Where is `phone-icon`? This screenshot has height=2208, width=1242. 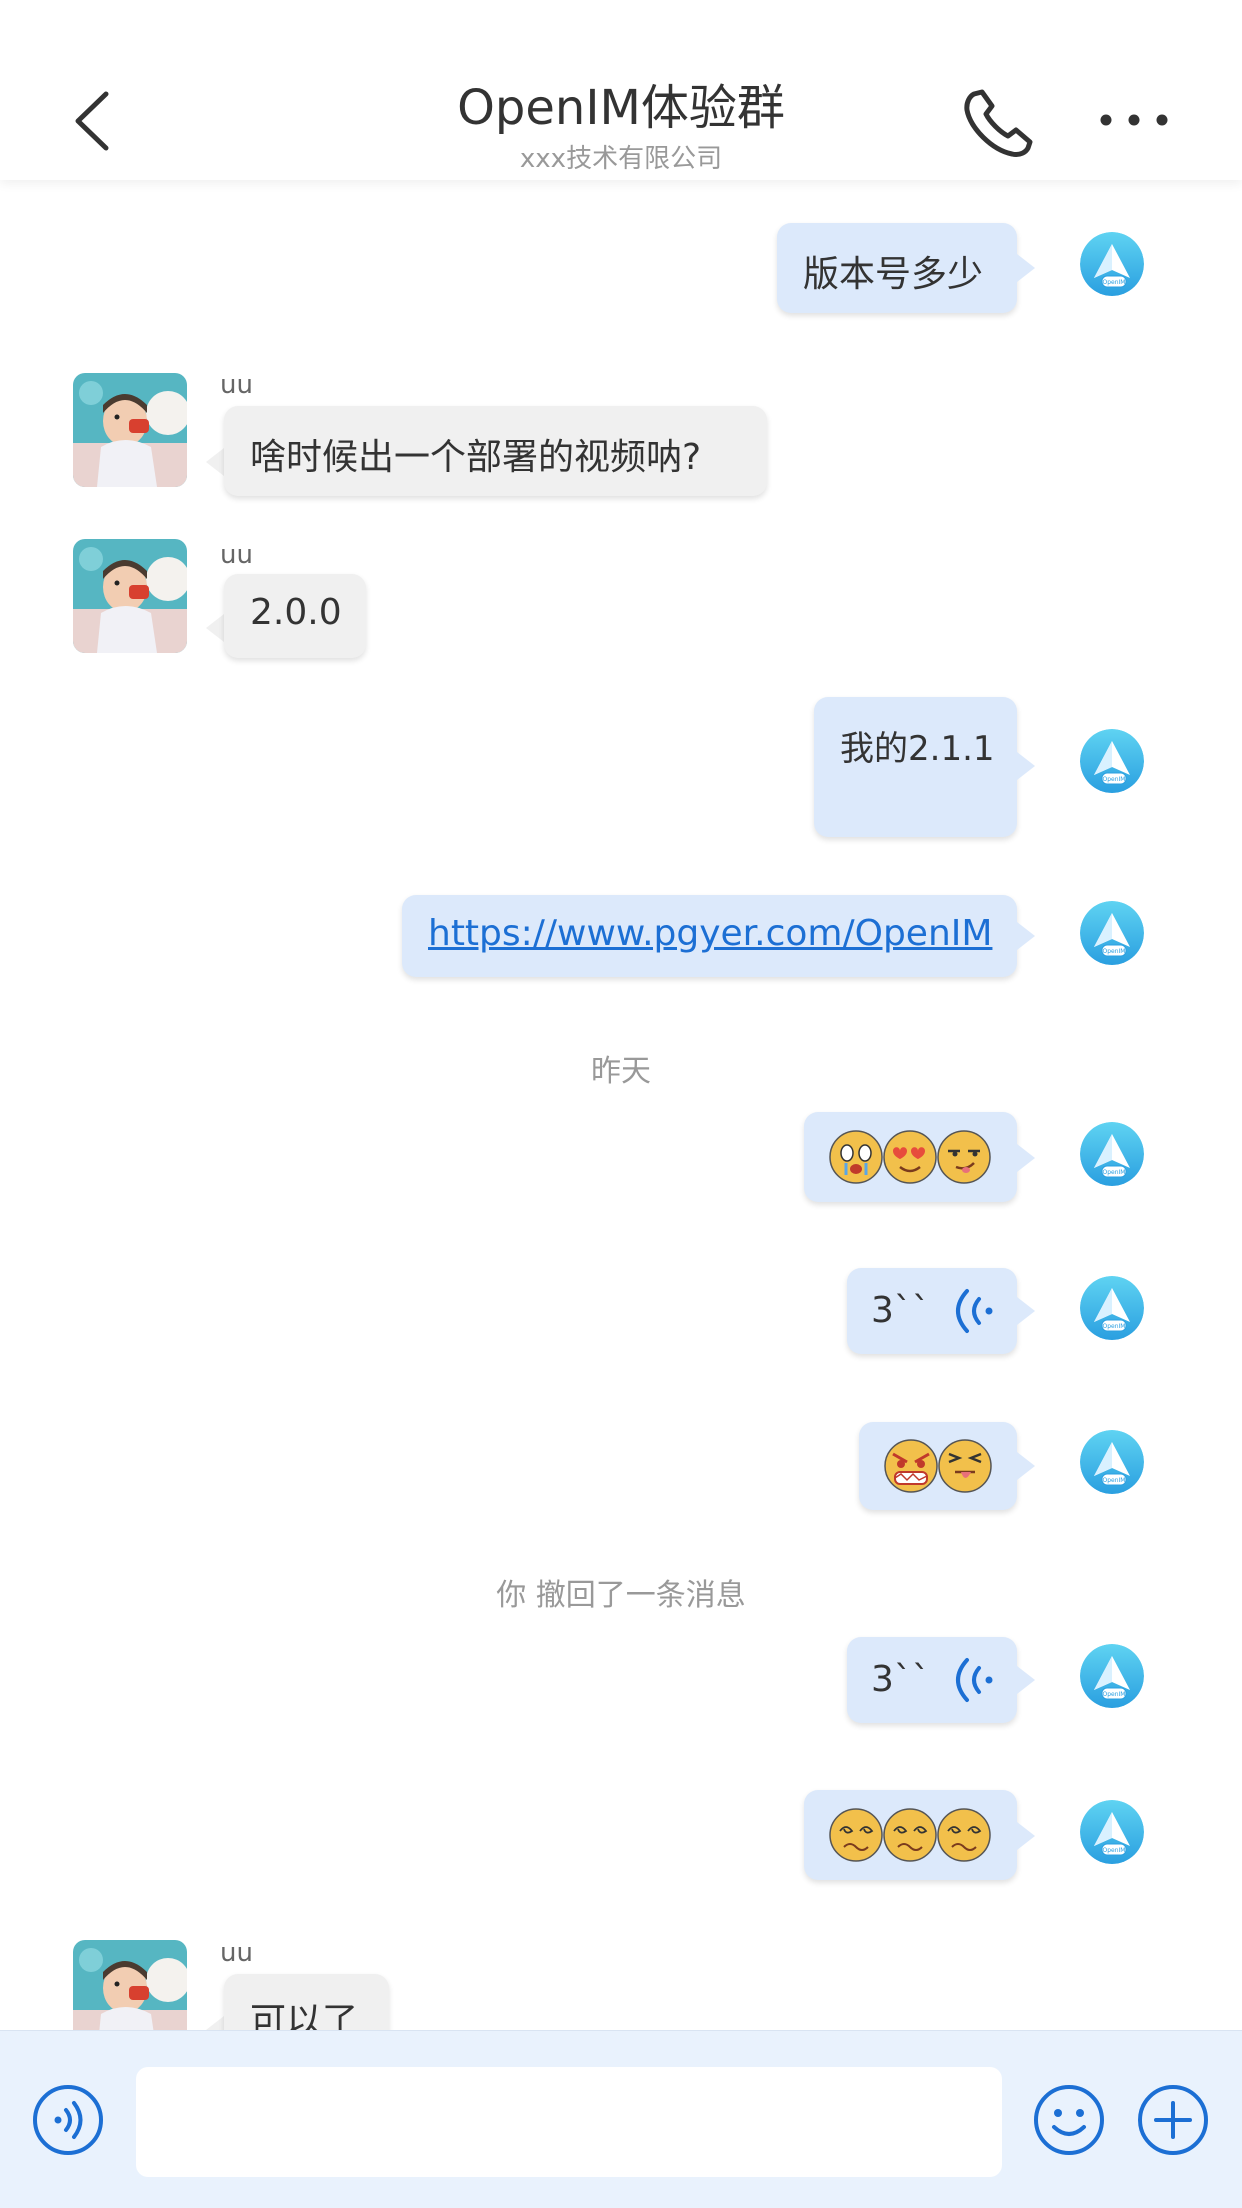 phone-icon is located at coordinates (998, 124).